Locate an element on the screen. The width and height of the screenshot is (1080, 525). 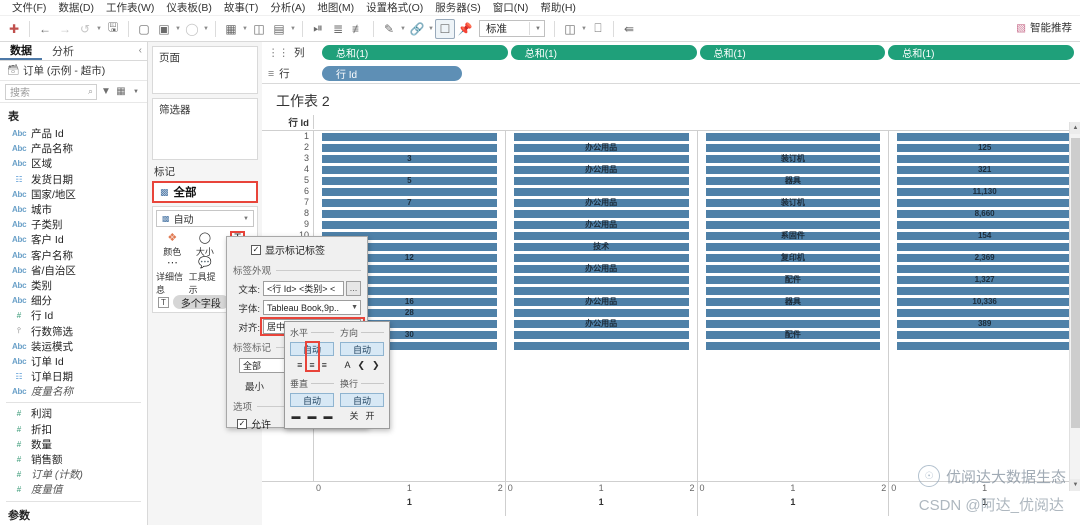
menu-item-data: 数据(D) is located at coordinates (76, 7).